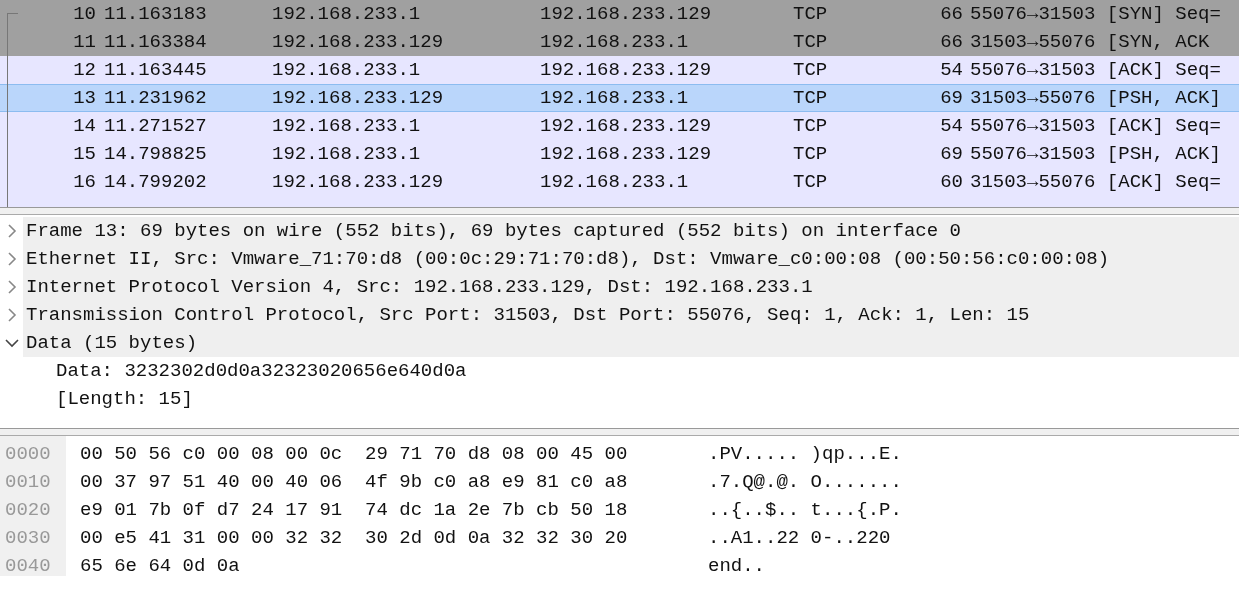 The image size is (1239, 595). I want to click on packet-time-cell-text: 11.271527, so click(155, 126).